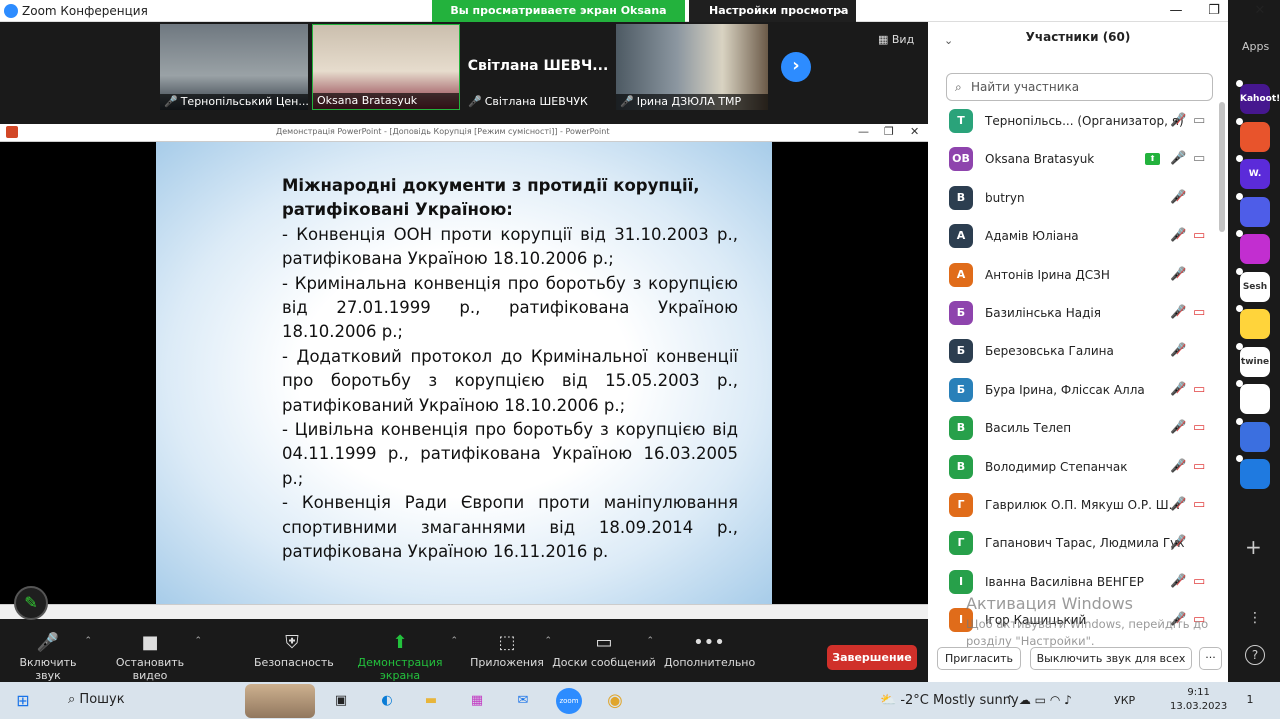 Image resolution: width=1280 pixels, height=719 pixels. I want to click on taskbar-search: ⌕ Пошук, so click(96, 699).